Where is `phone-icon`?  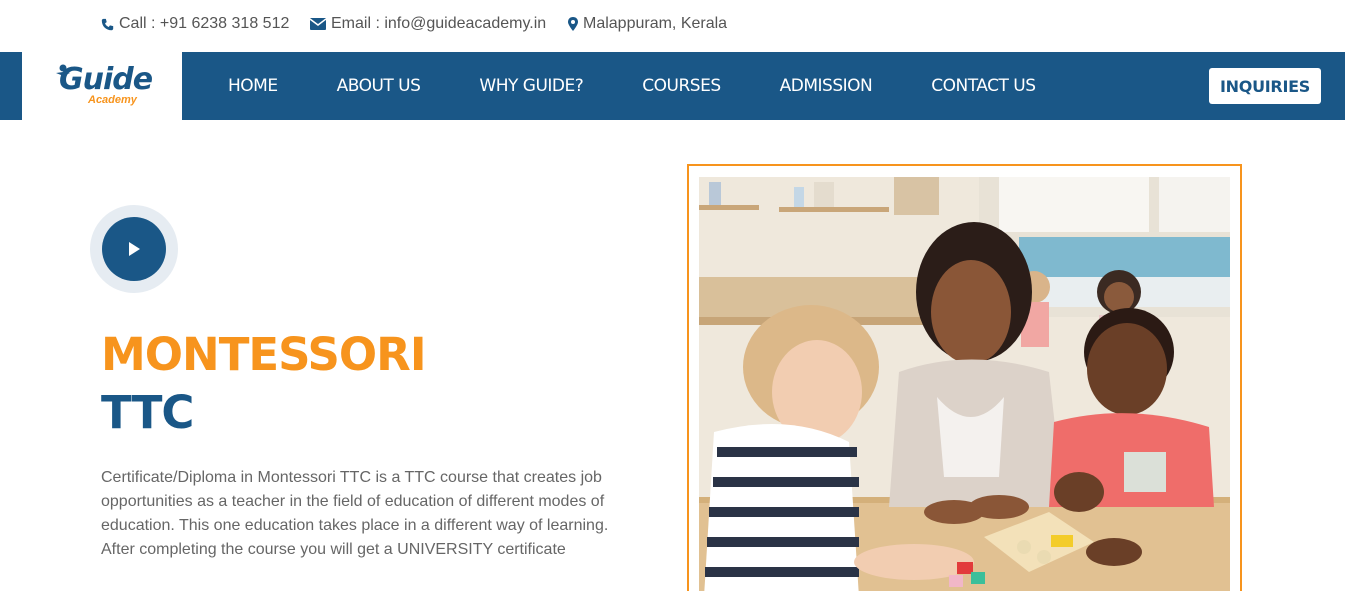 phone-icon is located at coordinates (107, 24).